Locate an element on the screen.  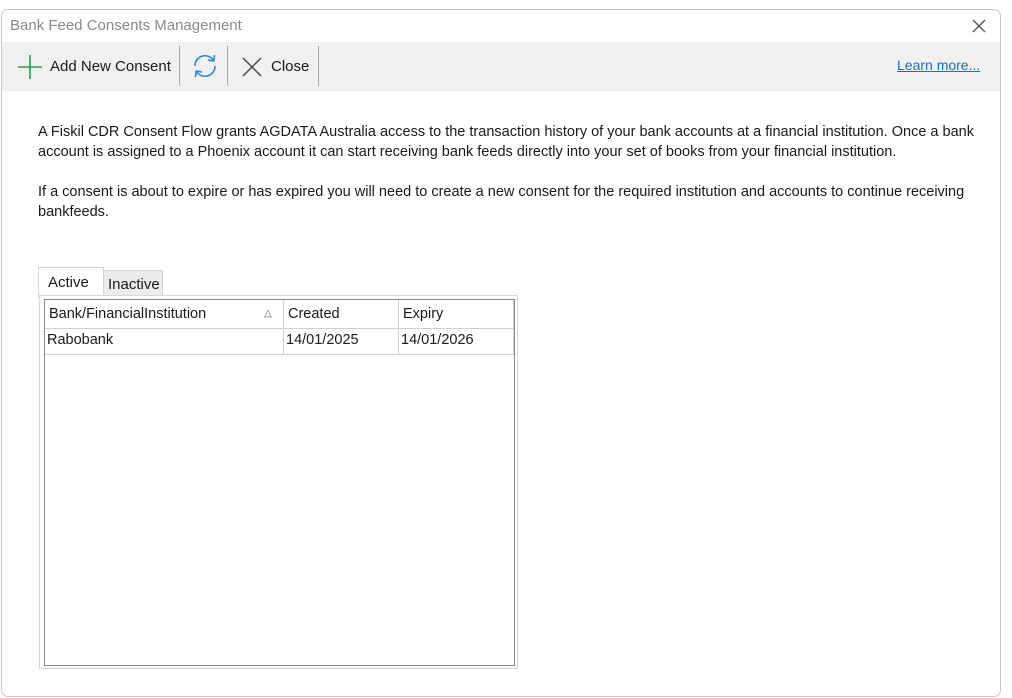
refresh-button is located at coordinates (204, 66).